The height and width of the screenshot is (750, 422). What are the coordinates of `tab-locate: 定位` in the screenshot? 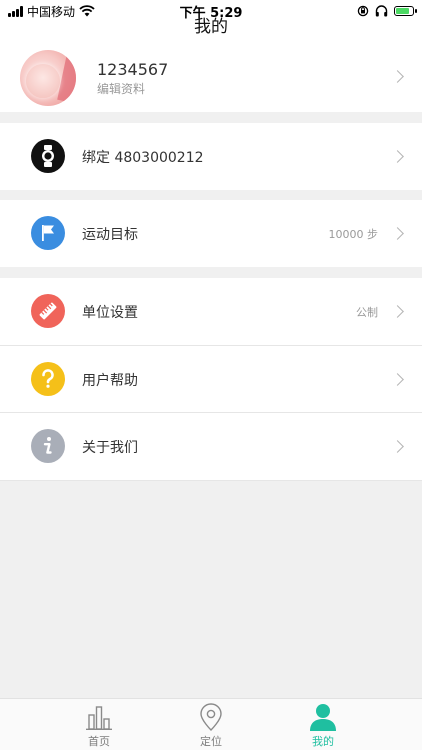 It's located at (211, 726).